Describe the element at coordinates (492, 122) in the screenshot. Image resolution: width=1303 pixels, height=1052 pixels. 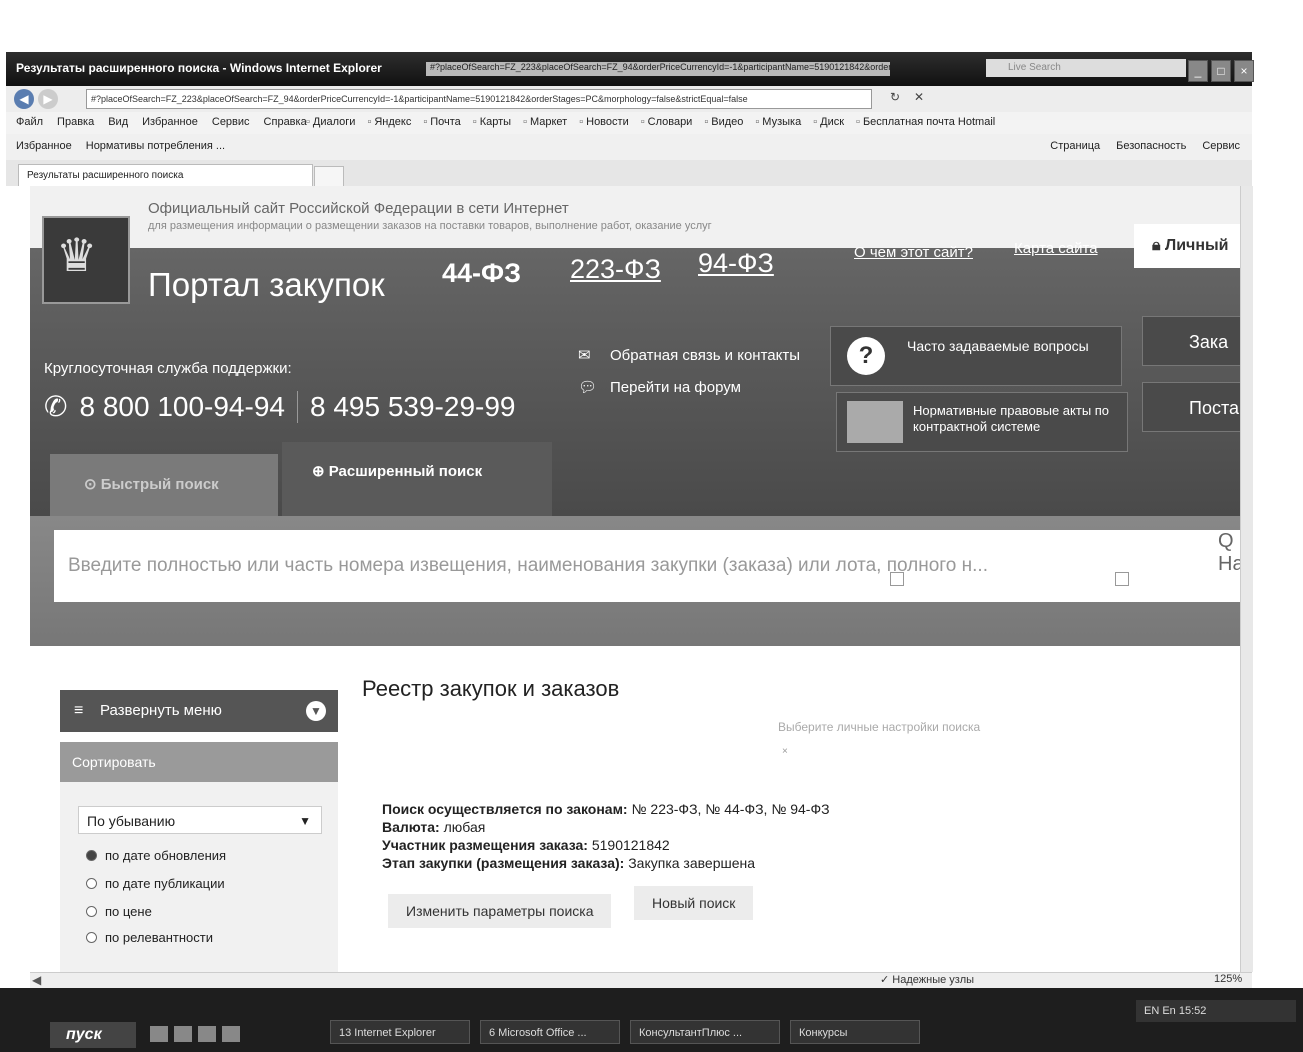
I see `link-maps: Карты` at that location.